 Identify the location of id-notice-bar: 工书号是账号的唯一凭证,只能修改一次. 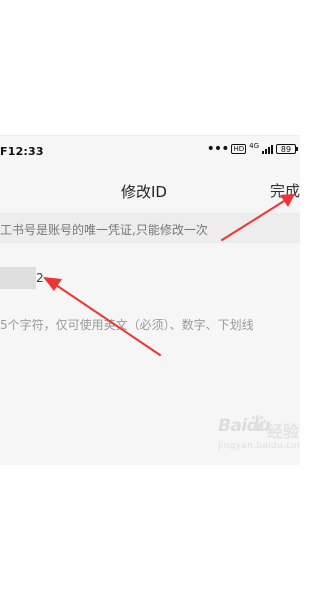
(150, 228).